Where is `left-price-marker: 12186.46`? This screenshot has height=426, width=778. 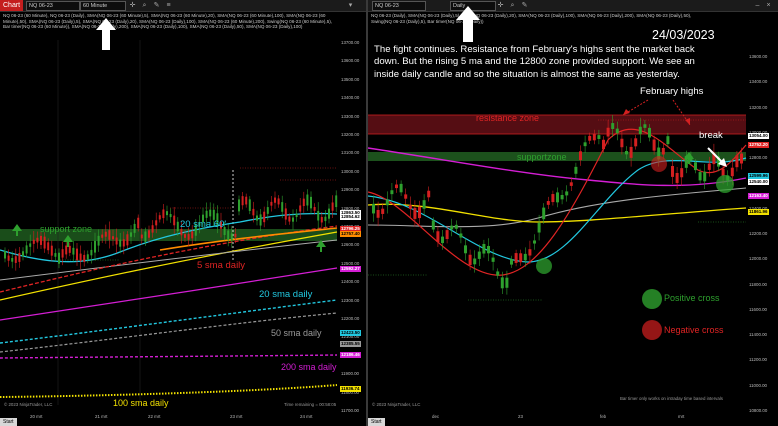 left-price-marker: 12186.46 is located at coordinates (350, 355).